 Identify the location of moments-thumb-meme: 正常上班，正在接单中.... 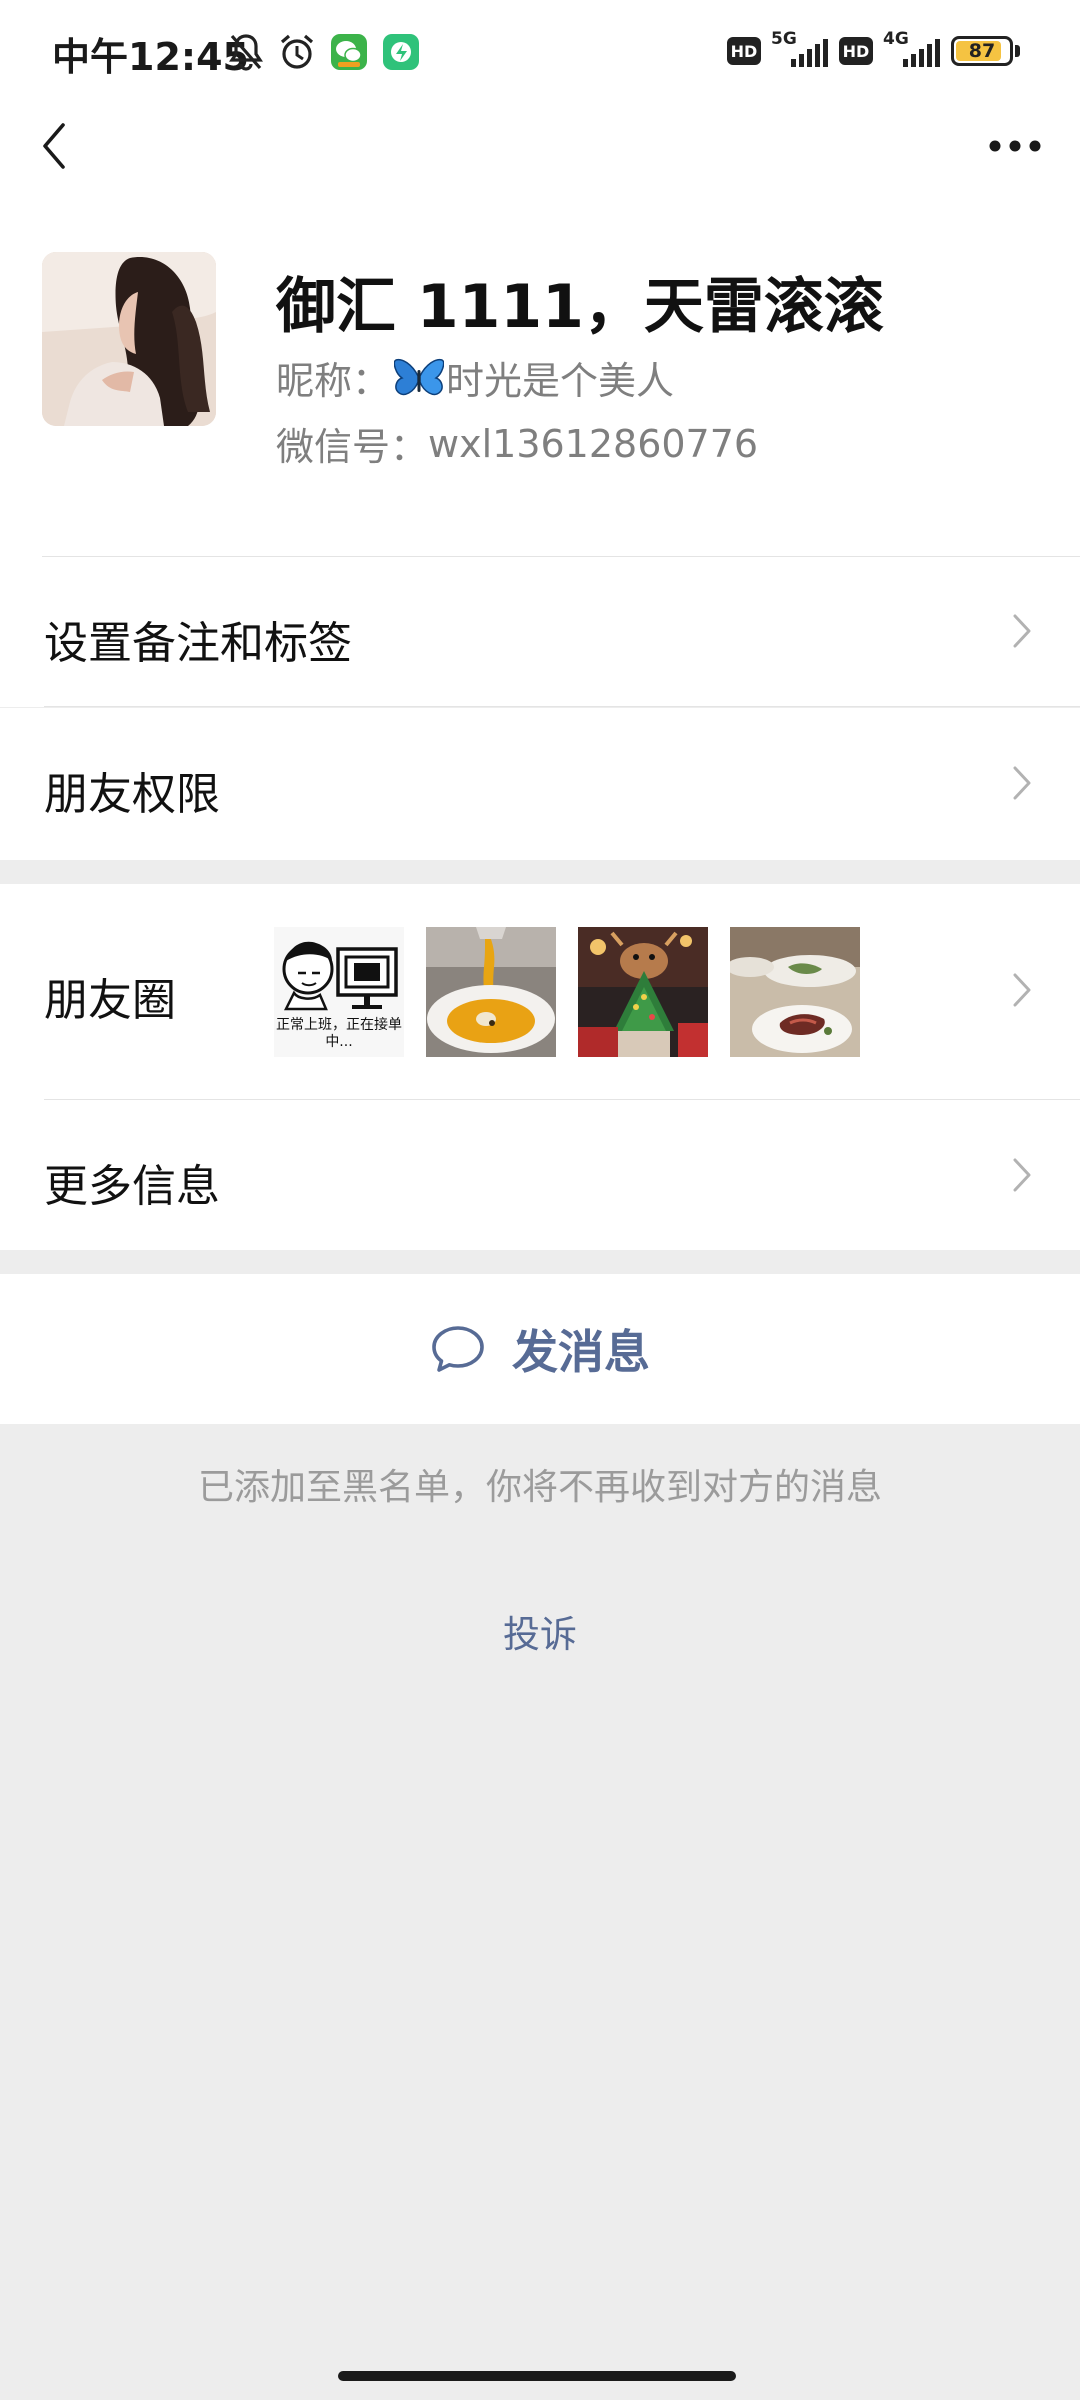
(339, 992).